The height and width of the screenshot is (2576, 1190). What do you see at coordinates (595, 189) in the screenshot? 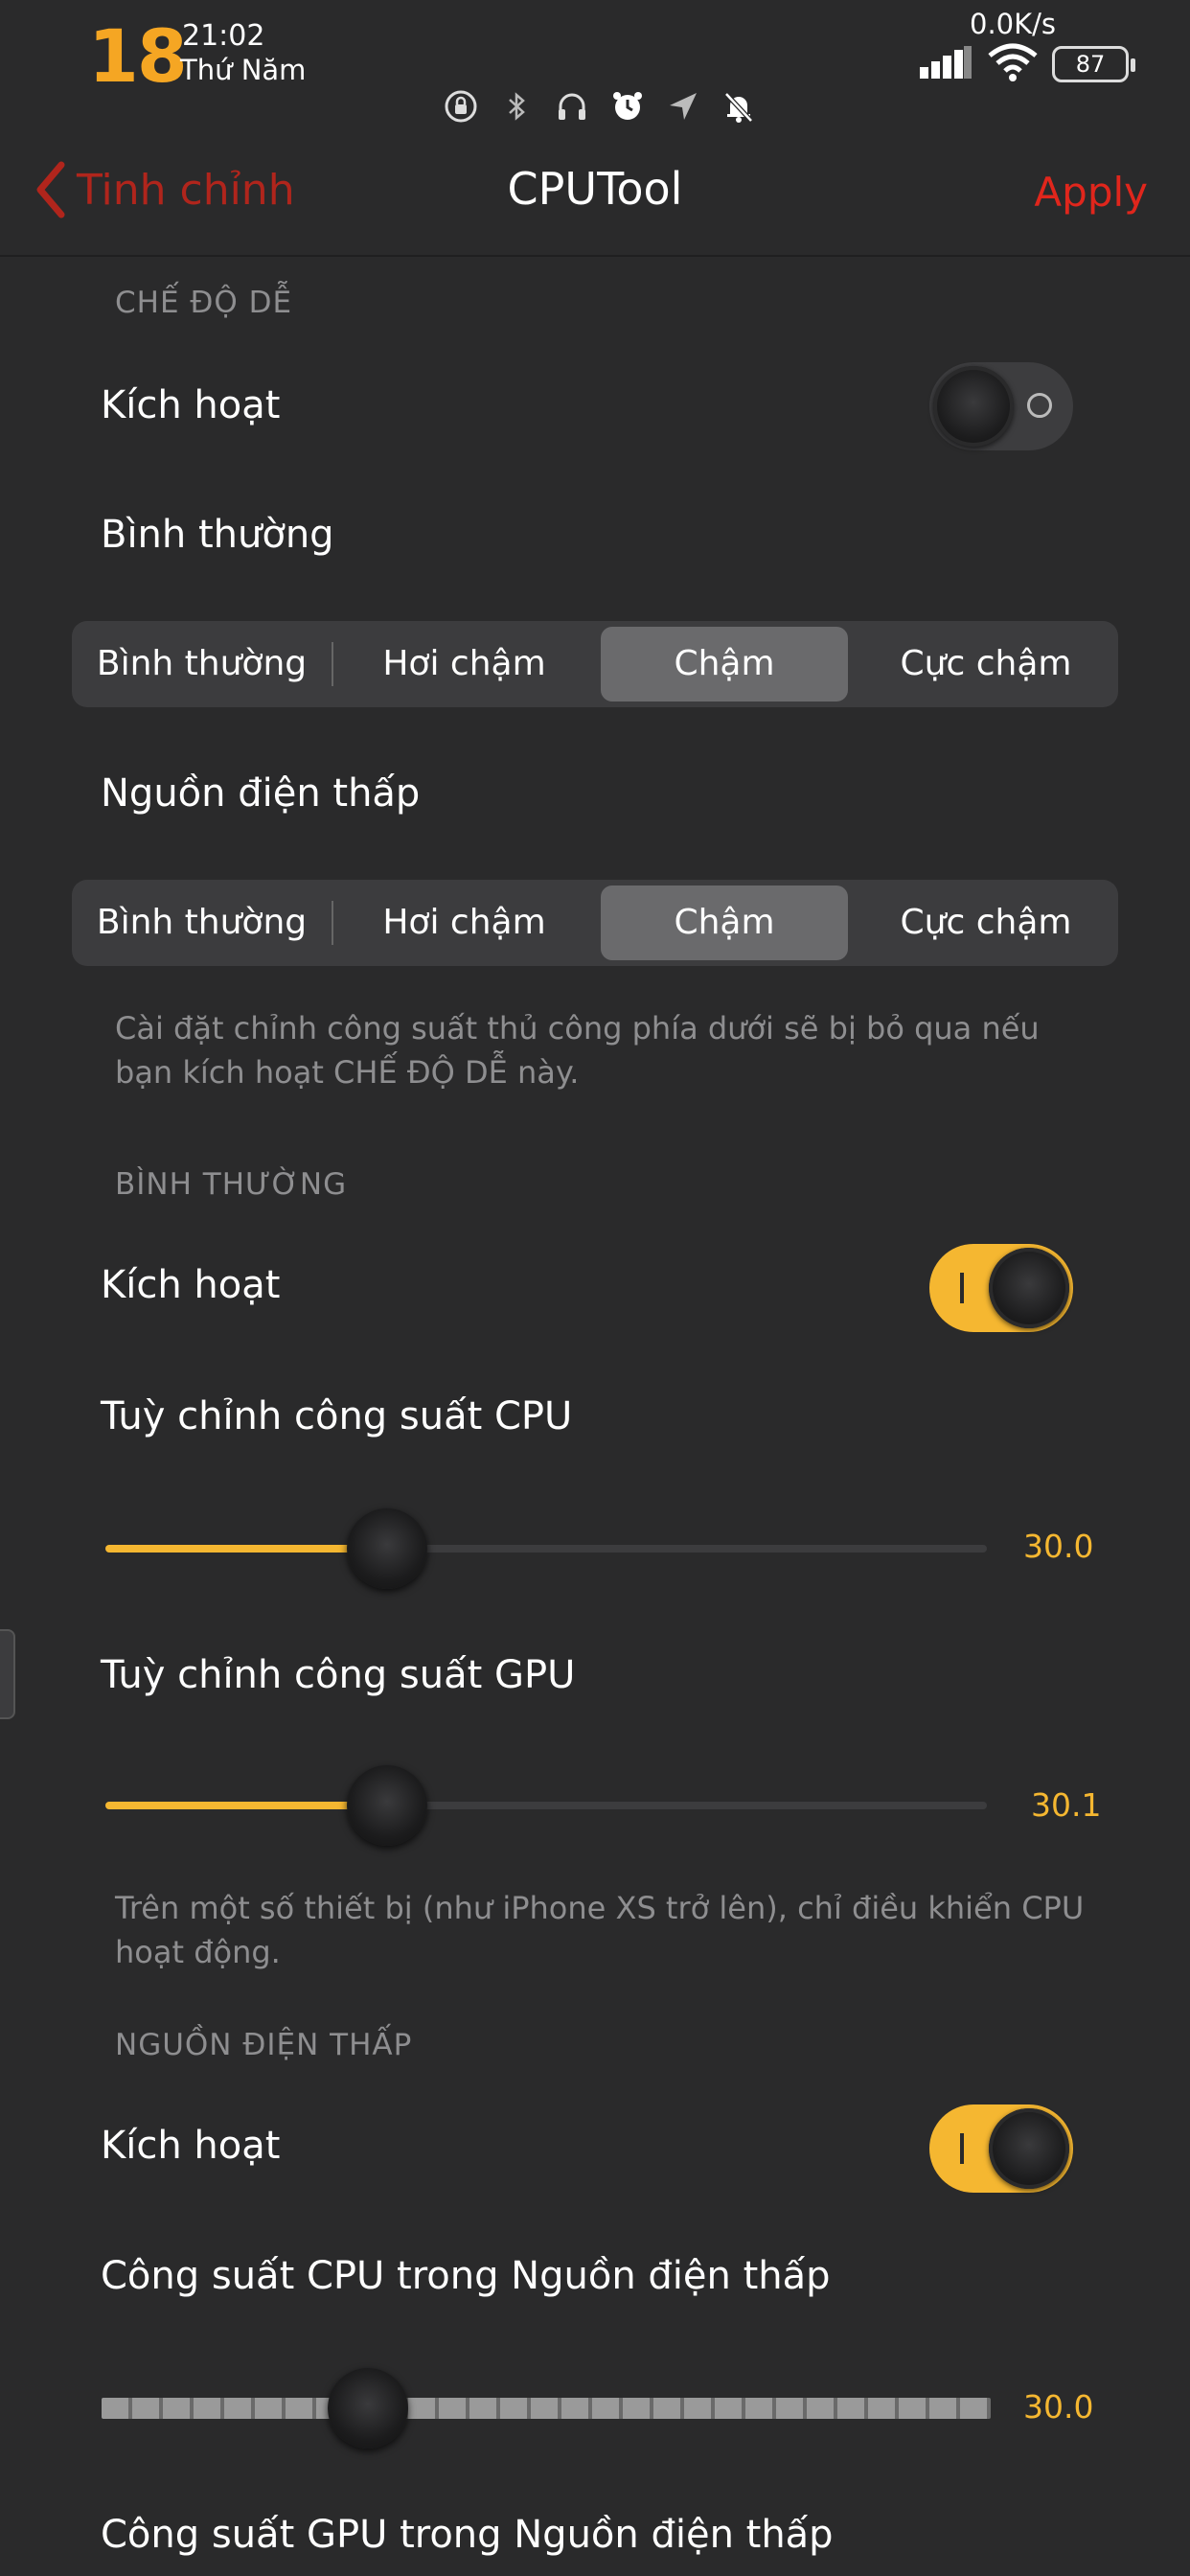
I see `page-title: CPUTool` at bounding box center [595, 189].